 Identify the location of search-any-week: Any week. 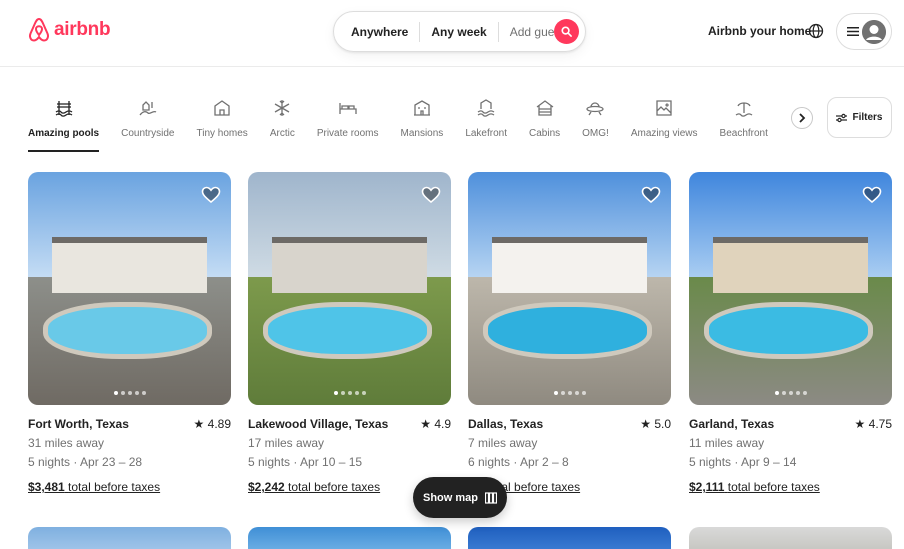
(458, 32).